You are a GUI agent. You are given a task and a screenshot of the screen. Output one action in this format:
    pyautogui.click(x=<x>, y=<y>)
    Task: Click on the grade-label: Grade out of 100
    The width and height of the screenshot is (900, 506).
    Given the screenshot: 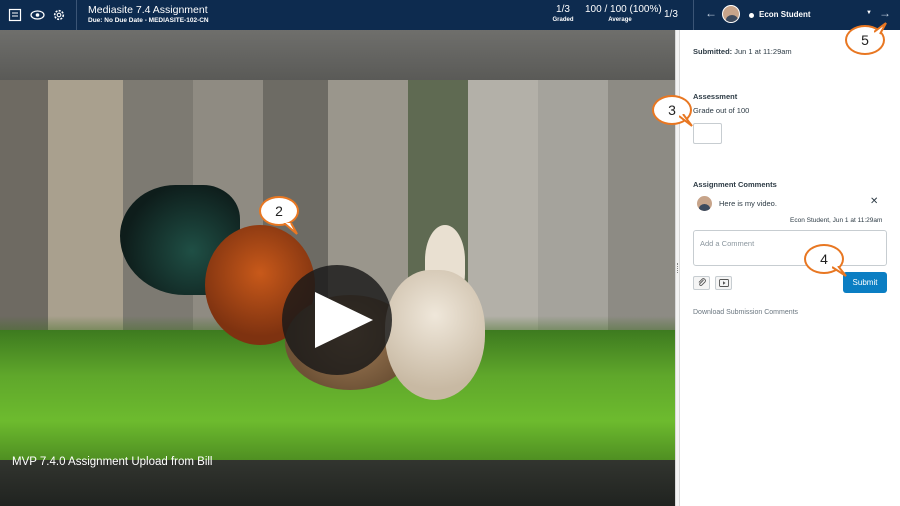 What is the action you would take?
    pyautogui.click(x=721, y=110)
    